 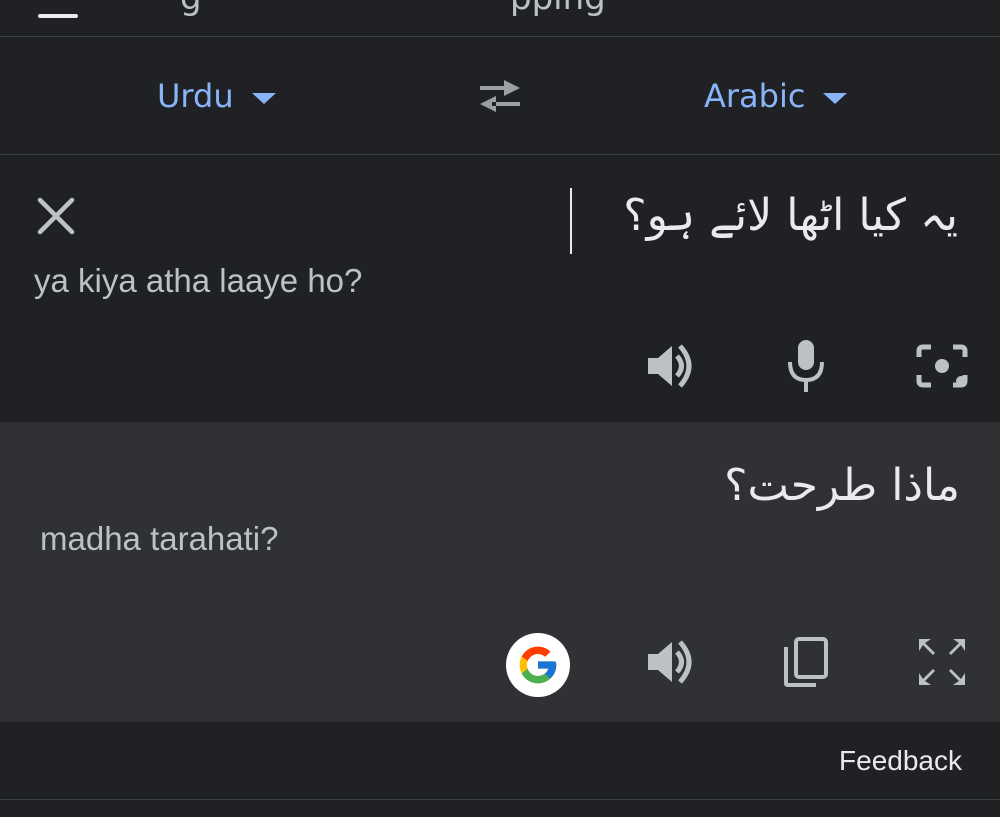 I want to click on active-tab-indicator, so click(x=58, y=16).